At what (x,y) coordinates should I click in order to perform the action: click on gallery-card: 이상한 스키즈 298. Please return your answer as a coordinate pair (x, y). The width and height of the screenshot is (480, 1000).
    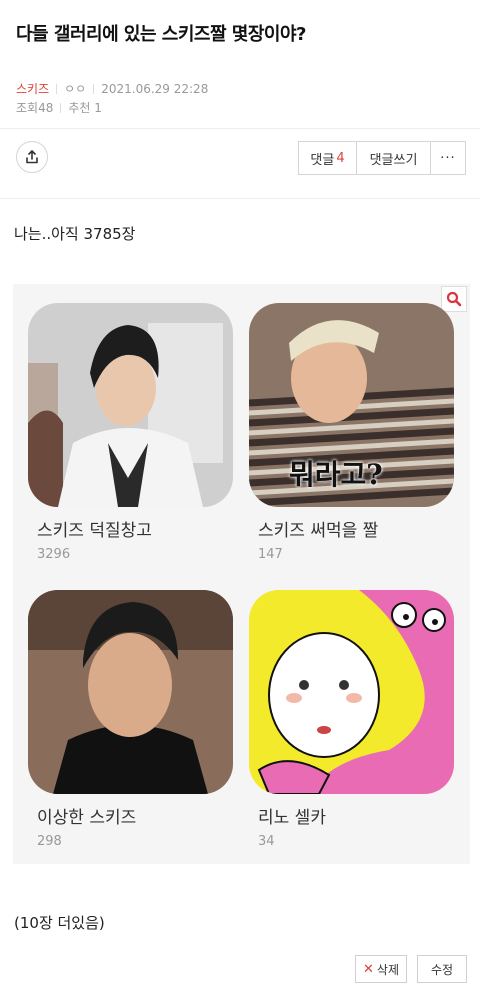
    Looking at the image, I should click on (130, 719).